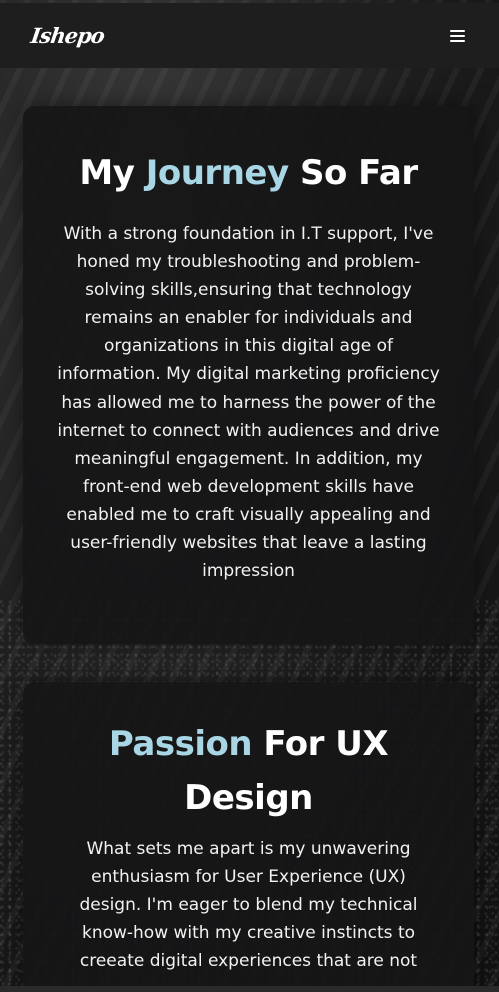 This screenshot has width=499, height=992. What do you see at coordinates (353, 173) in the screenshot?
I see `journey-title-suffix: So Far` at bounding box center [353, 173].